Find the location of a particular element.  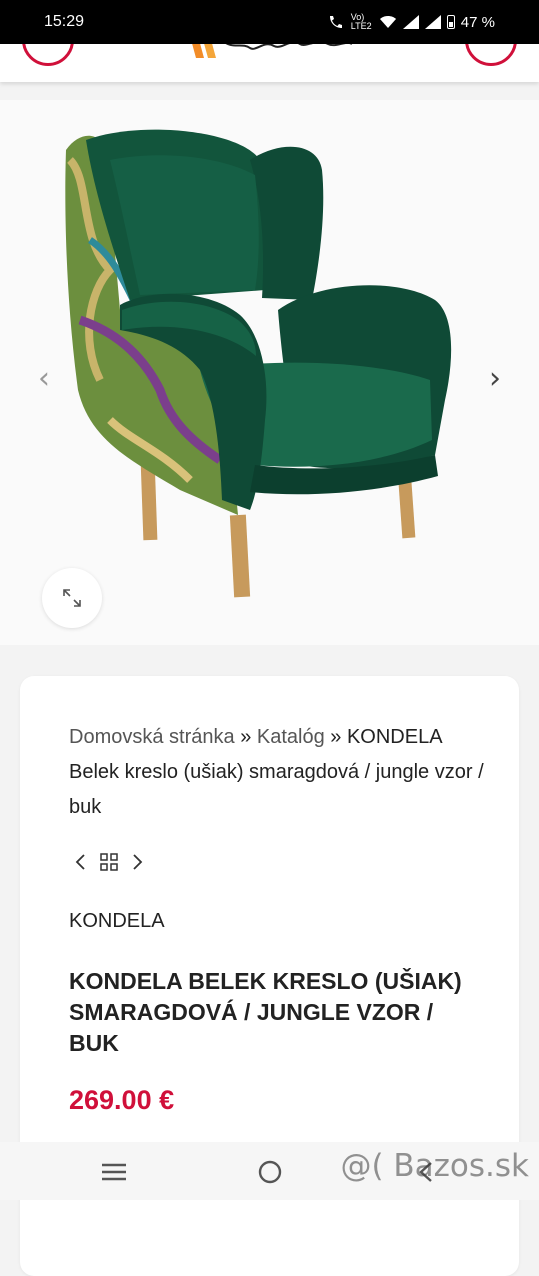

site-logo is located at coordinates (271, 52).